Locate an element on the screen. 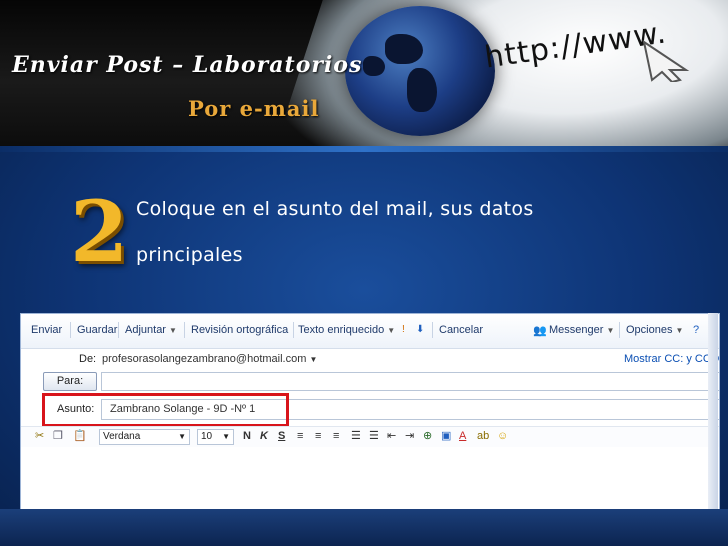 The width and height of the screenshot is (728, 546). font-select: Verdana ▼ is located at coordinates (144, 437).